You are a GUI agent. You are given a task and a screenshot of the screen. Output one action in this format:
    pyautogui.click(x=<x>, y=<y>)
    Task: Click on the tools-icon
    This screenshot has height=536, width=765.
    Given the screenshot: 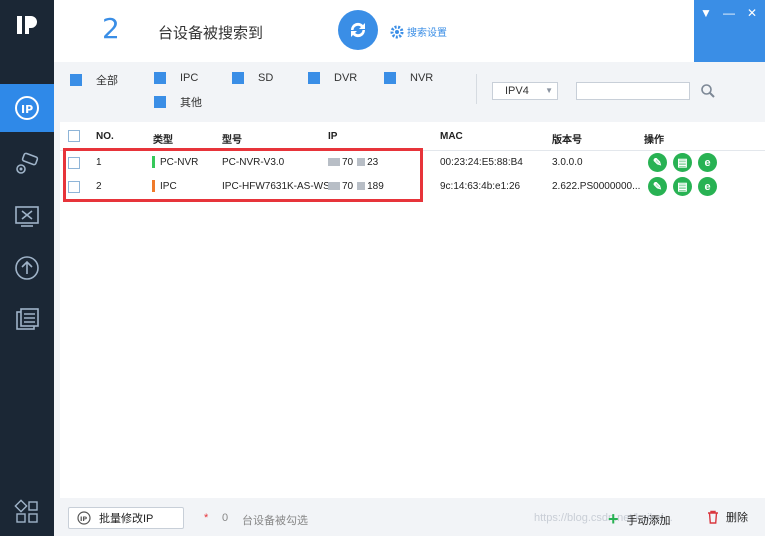 What is the action you would take?
    pyautogui.click(x=27, y=216)
    